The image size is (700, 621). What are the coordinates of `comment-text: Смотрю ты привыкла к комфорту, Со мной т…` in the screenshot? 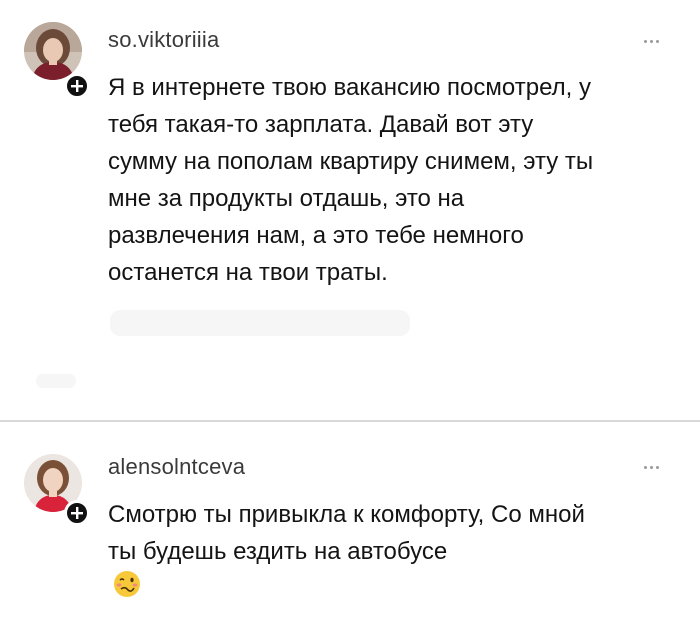 It's located at (346, 533).